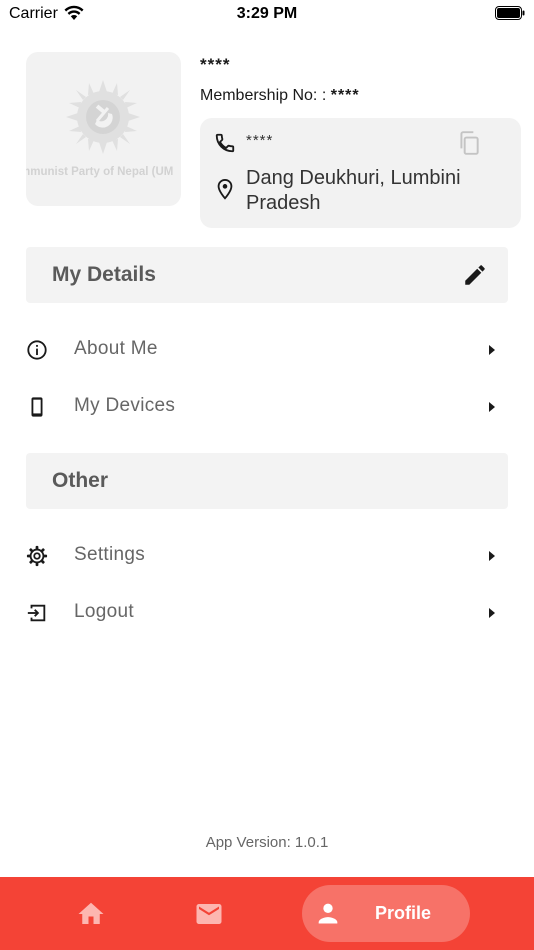  I want to click on menu-item-label: My Devices, so click(125, 405).